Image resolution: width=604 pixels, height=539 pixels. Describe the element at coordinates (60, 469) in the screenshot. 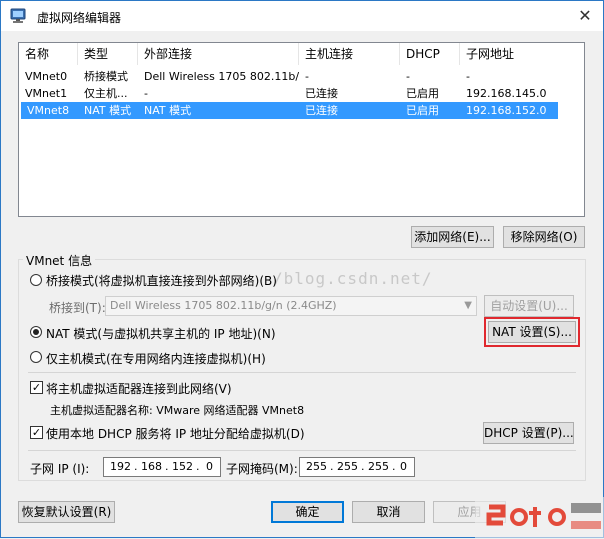

I see `subnet-ip-label: 子网 IP (I):` at that location.